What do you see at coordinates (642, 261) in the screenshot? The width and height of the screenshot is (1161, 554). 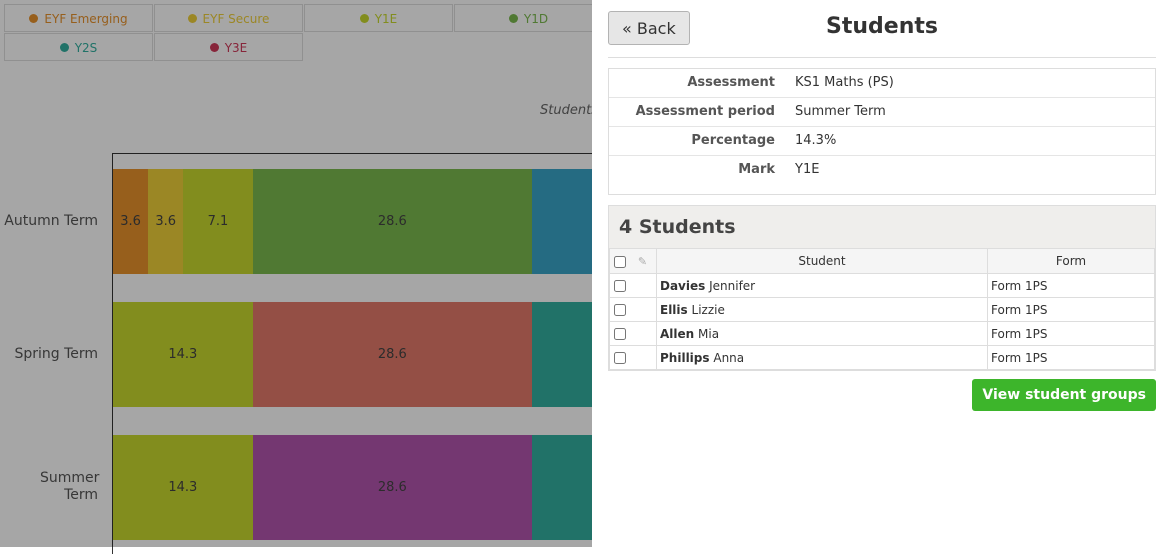 I see `edit-pencil-icon: ✎` at bounding box center [642, 261].